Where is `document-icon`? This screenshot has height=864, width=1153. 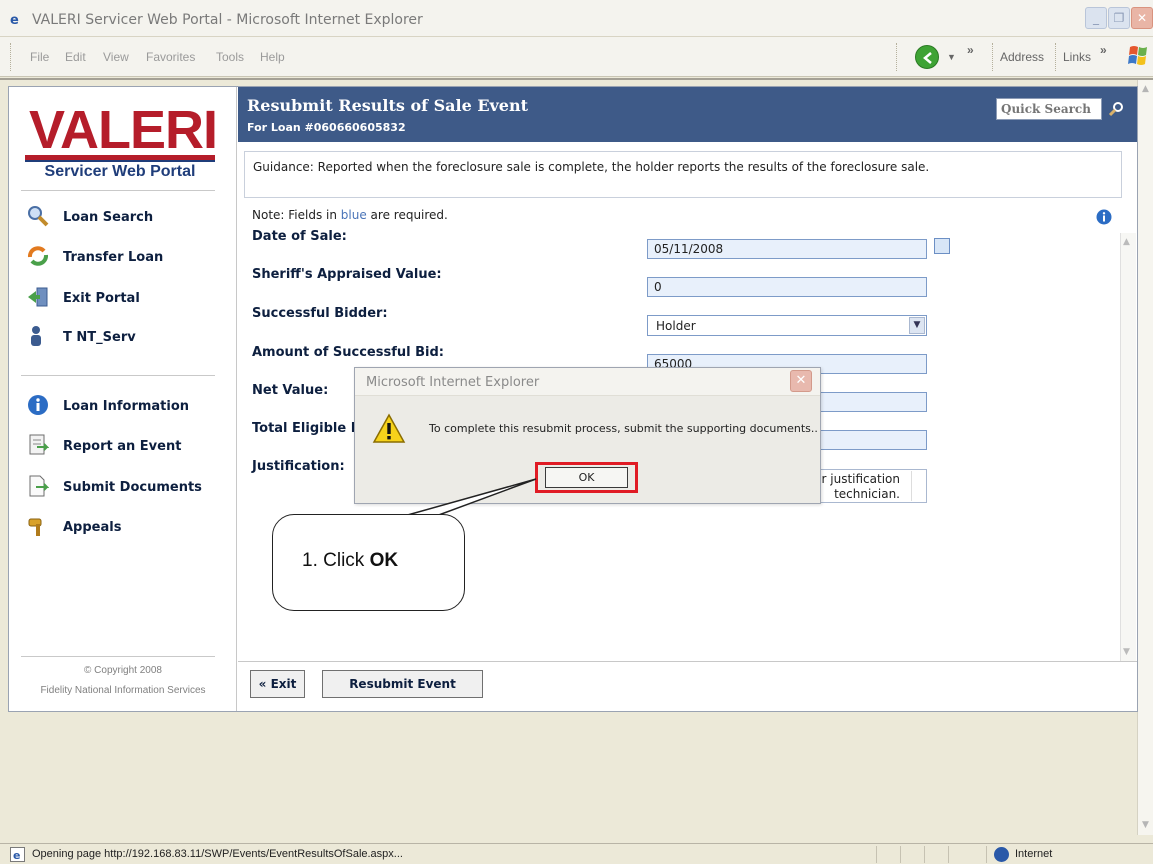
document-icon is located at coordinates (39, 486).